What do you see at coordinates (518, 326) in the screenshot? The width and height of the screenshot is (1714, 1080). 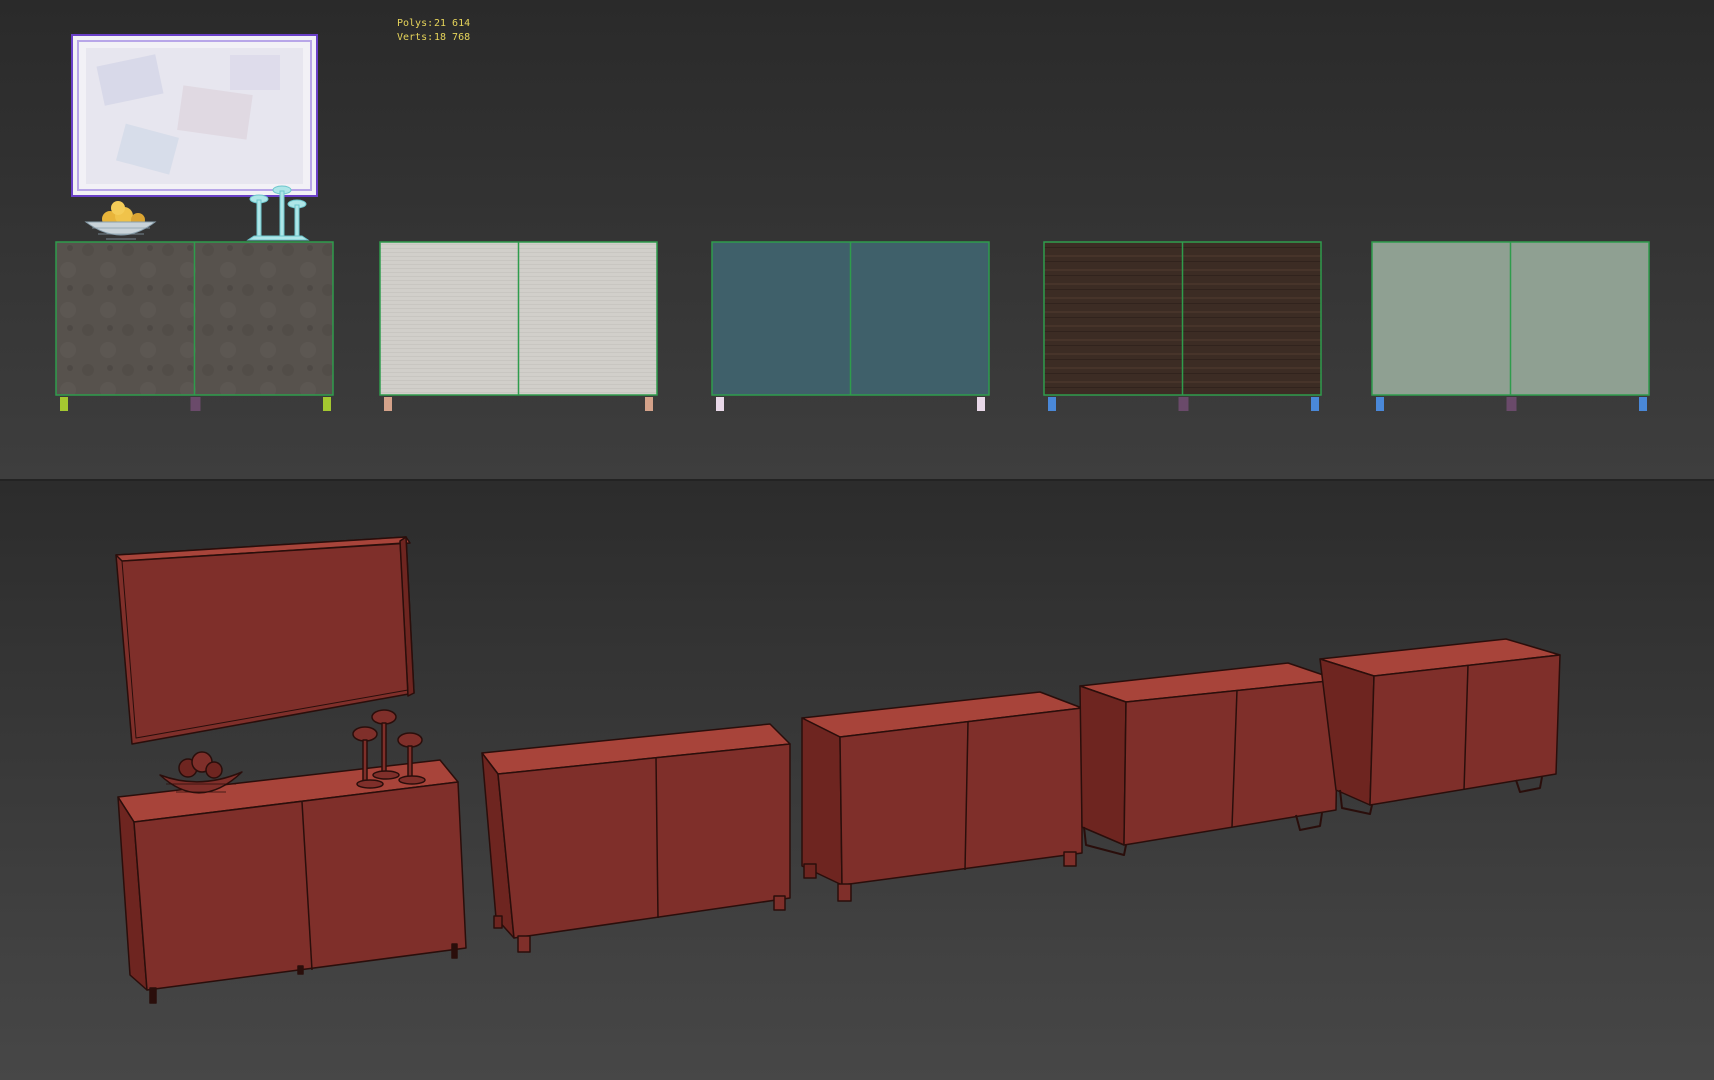 I see `cabinet-white` at bounding box center [518, 326].